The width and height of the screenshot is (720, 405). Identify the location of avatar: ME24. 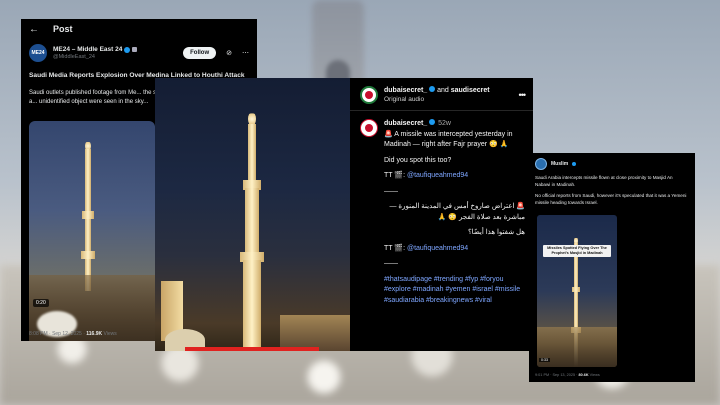
(38, 53).